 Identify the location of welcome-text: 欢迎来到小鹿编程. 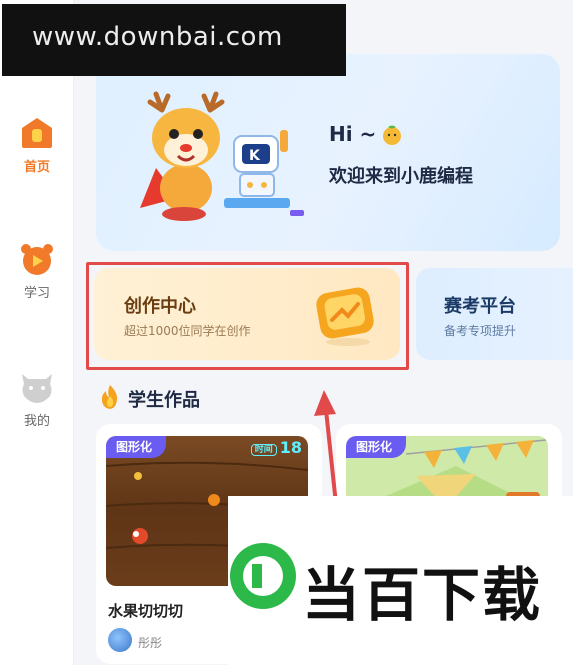
(401, 176).